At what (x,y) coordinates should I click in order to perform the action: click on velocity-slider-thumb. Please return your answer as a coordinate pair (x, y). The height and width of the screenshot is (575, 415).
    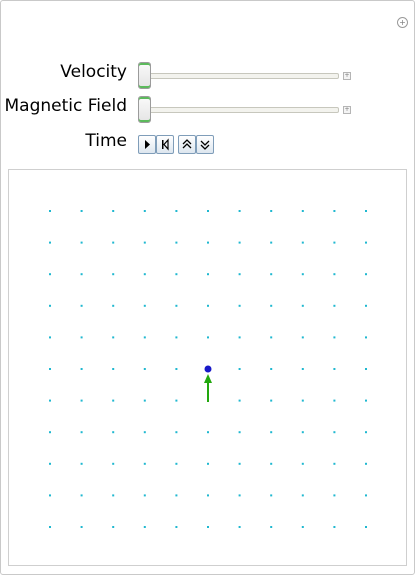
    Looking at the image, I should click on (144, 75).